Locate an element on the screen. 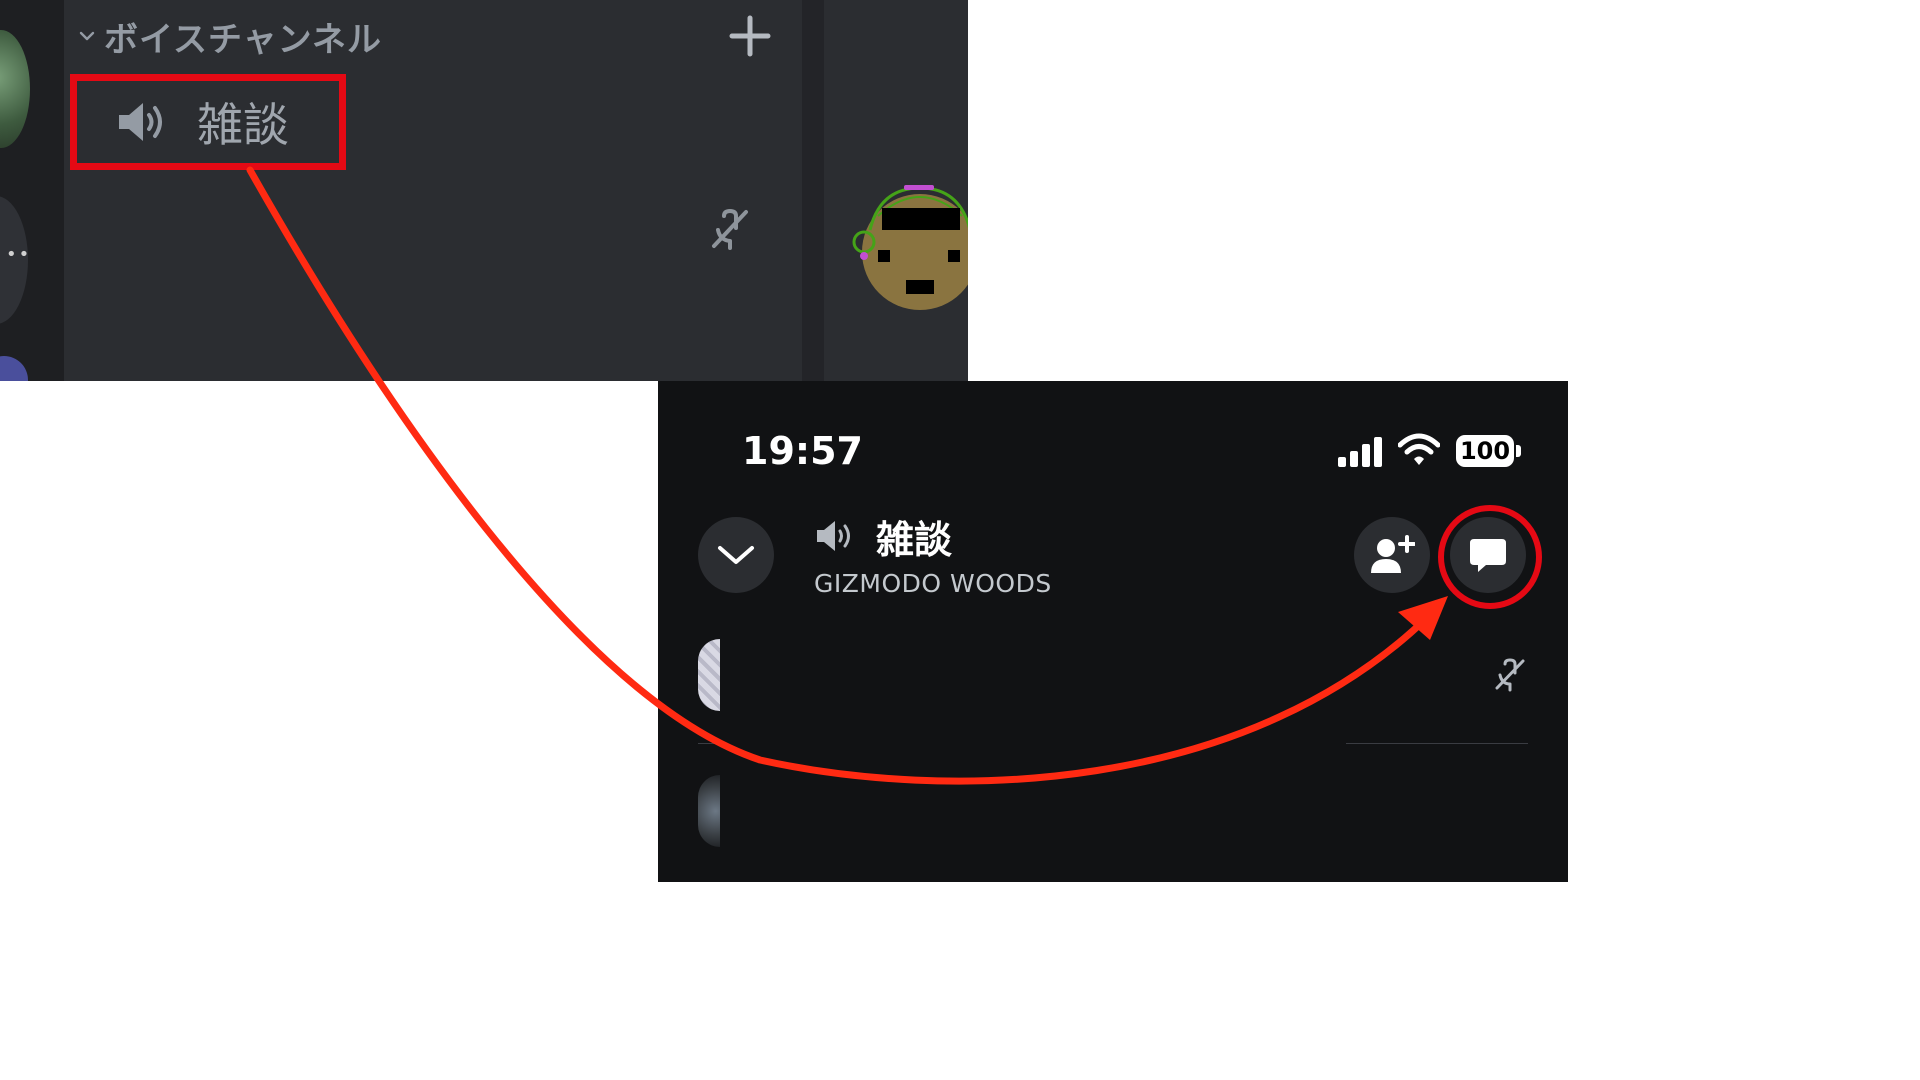  battery-icon: 100 is located at coordinates (1489, 452).